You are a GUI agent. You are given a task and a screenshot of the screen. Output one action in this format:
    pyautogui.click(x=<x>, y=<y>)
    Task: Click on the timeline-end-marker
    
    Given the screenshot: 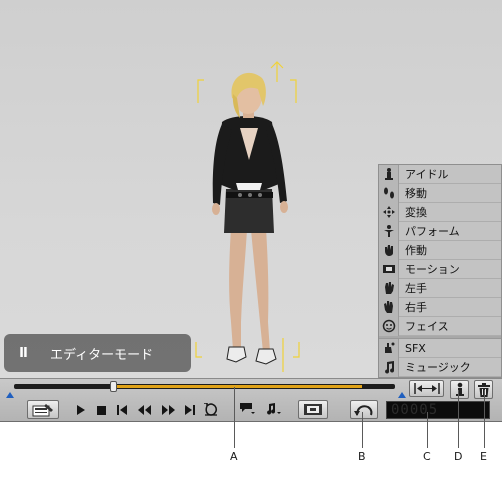 What is the action you would take?
    pyautogui.click(x=402, y=395)
    